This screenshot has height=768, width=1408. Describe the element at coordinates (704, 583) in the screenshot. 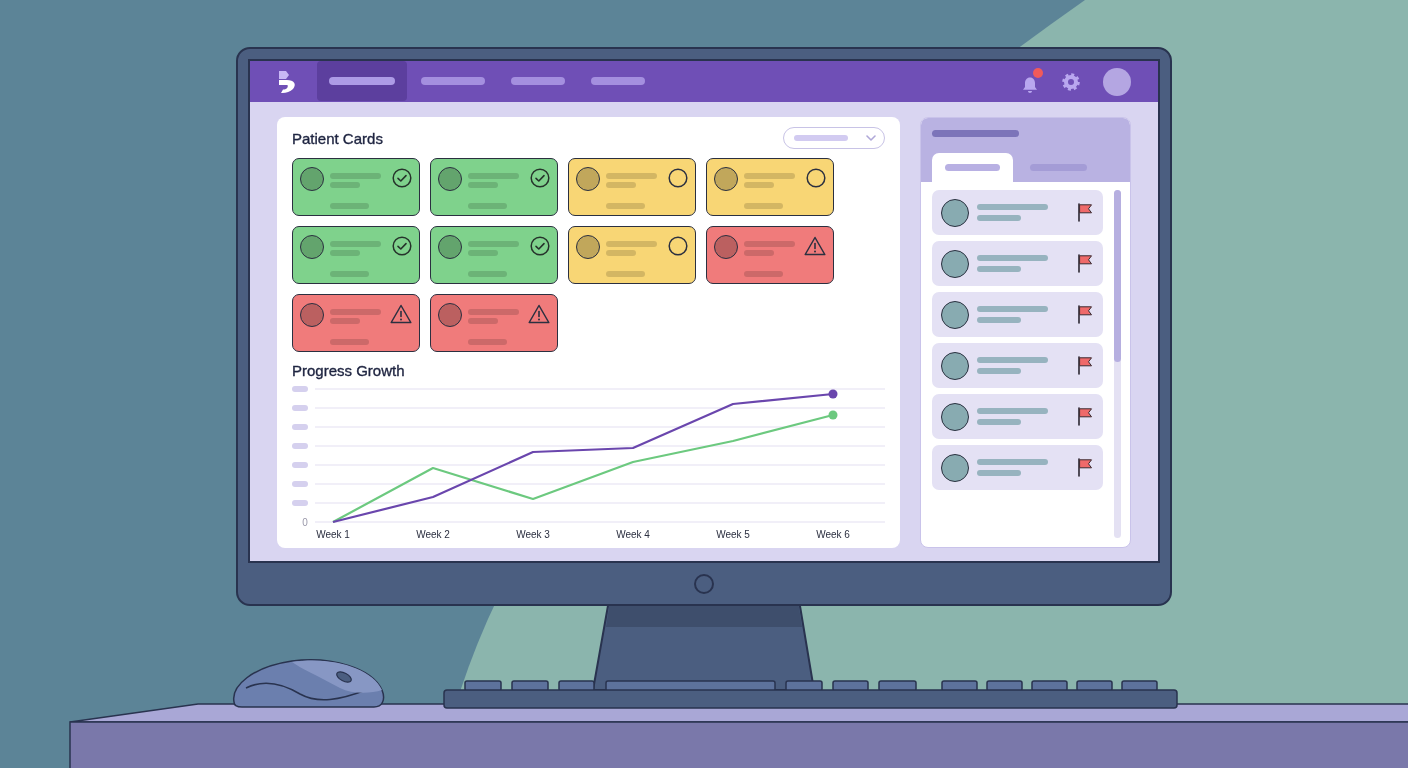

I see `power-button-icon` at that location.